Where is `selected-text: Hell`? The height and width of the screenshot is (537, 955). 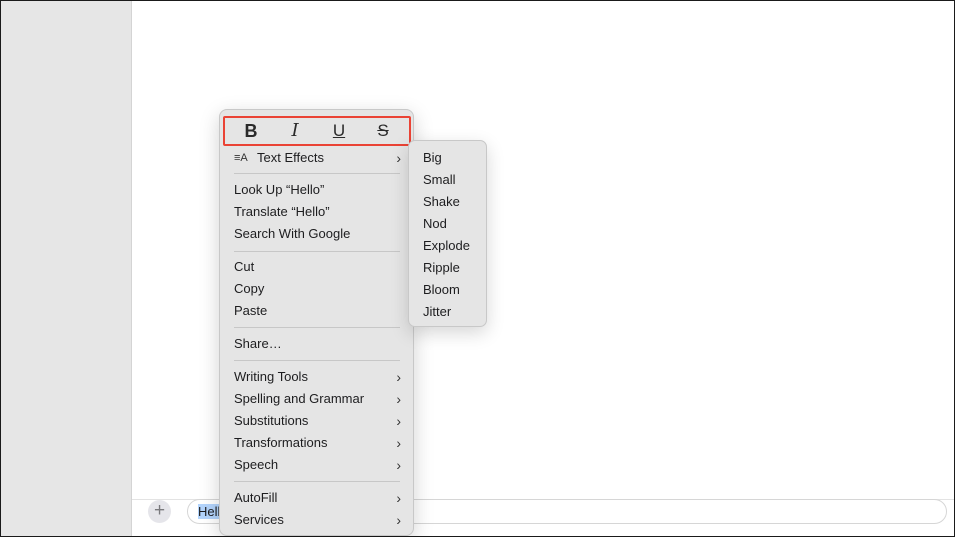 selected-text: Hell is located at coordinates (209, 511).